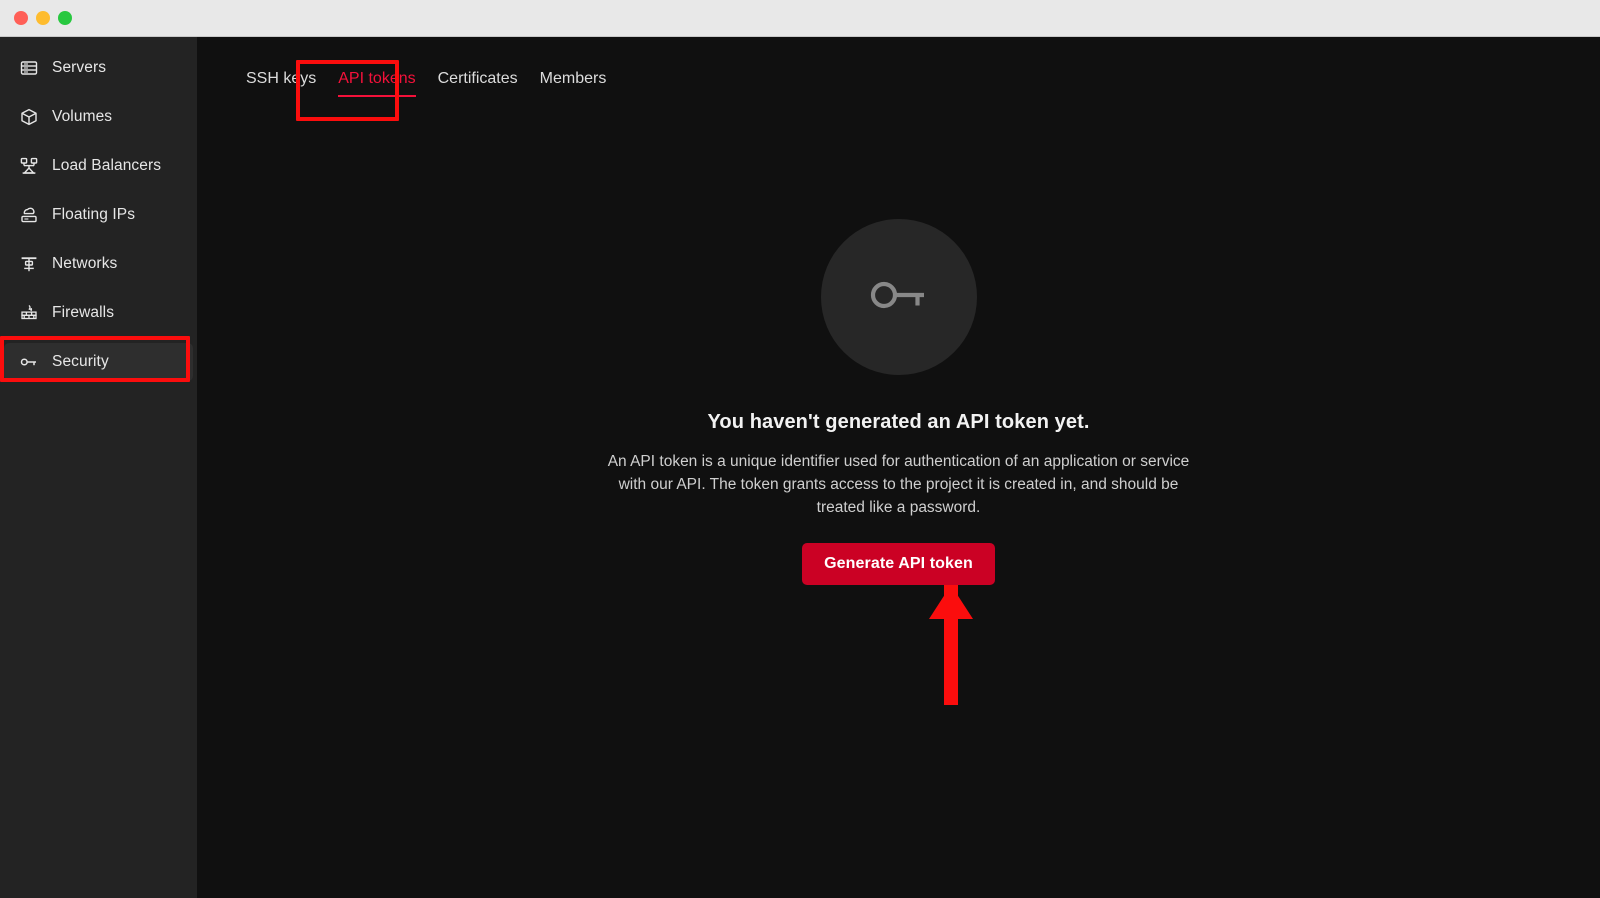  What do you see at coordinates (377, 96) in the screenshot?
I see `tab-active-underline` at bounding box center [377, 96].